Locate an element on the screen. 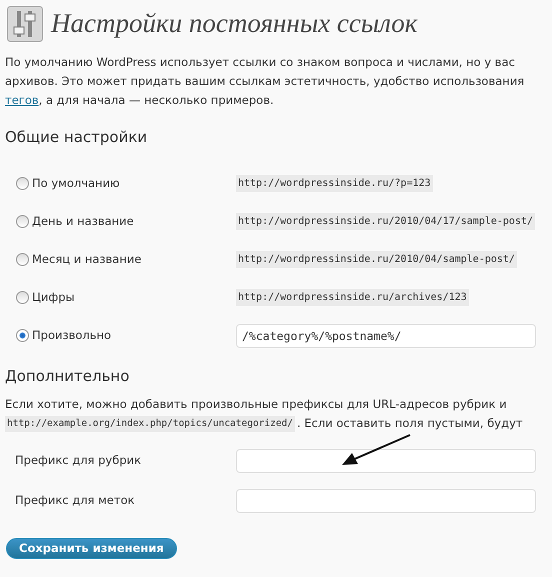  option-label: День и название is located at coordinates (83, 221).